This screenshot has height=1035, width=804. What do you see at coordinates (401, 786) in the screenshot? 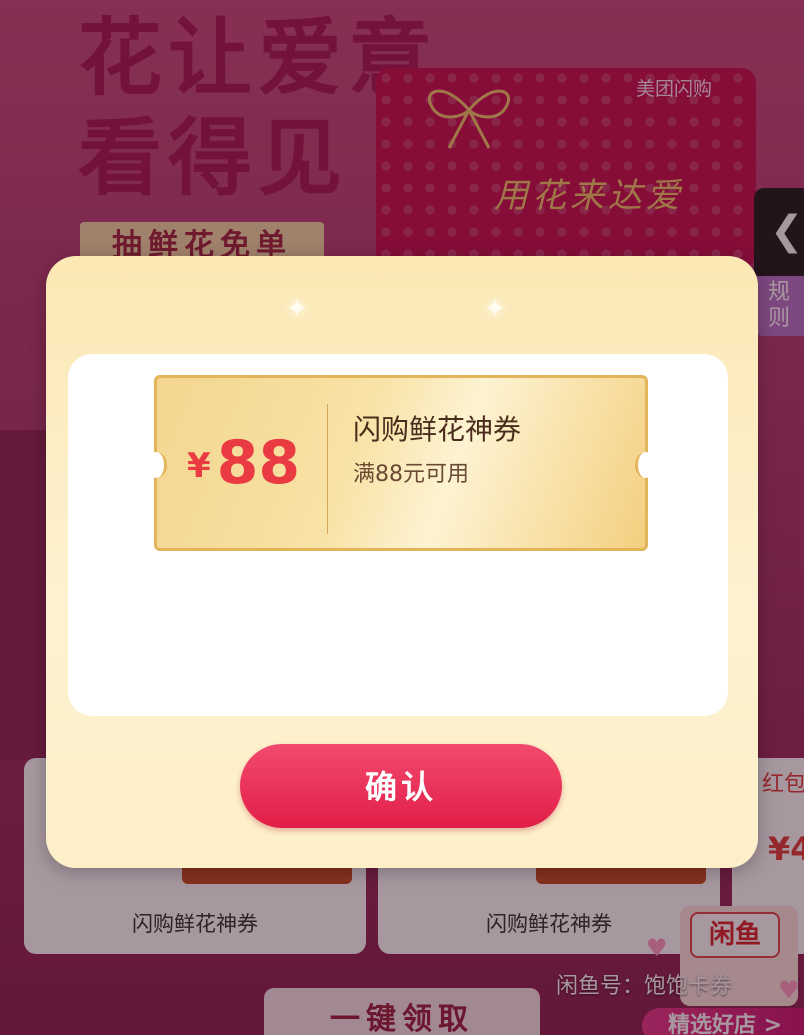
I see `confirm-button: 确认` at bounding box center [401, 786].